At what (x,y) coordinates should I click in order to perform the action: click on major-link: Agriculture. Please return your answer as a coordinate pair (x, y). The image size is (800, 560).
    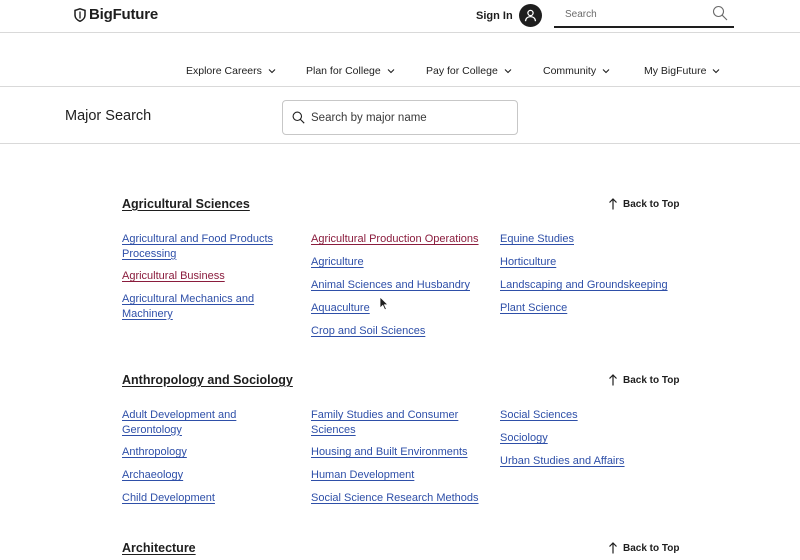
    Looking at the image, I should click on (403, 262).